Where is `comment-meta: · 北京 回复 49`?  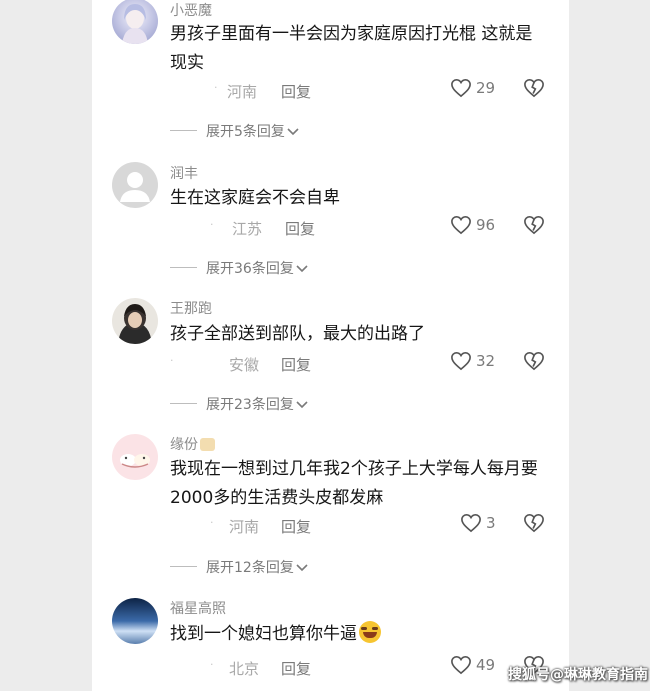
comment-meta: · 北京 回复 49 is located at coordinates (360, 667).